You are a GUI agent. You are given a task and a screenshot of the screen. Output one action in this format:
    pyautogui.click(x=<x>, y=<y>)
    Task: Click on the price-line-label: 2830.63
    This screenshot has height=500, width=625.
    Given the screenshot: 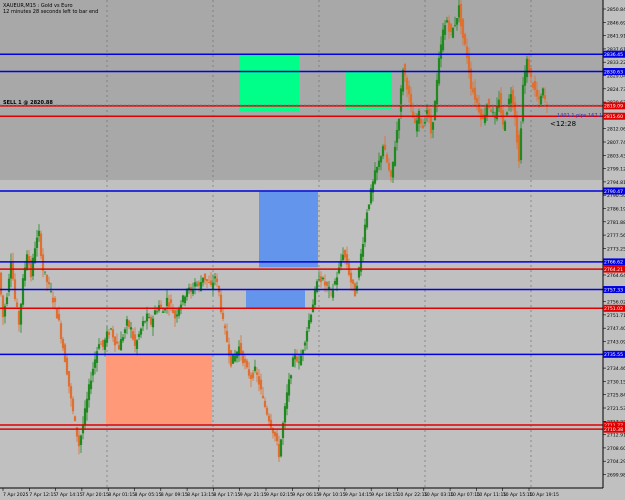 What is the action you would take?
    pyautogui.click(x=613, y=72)
    